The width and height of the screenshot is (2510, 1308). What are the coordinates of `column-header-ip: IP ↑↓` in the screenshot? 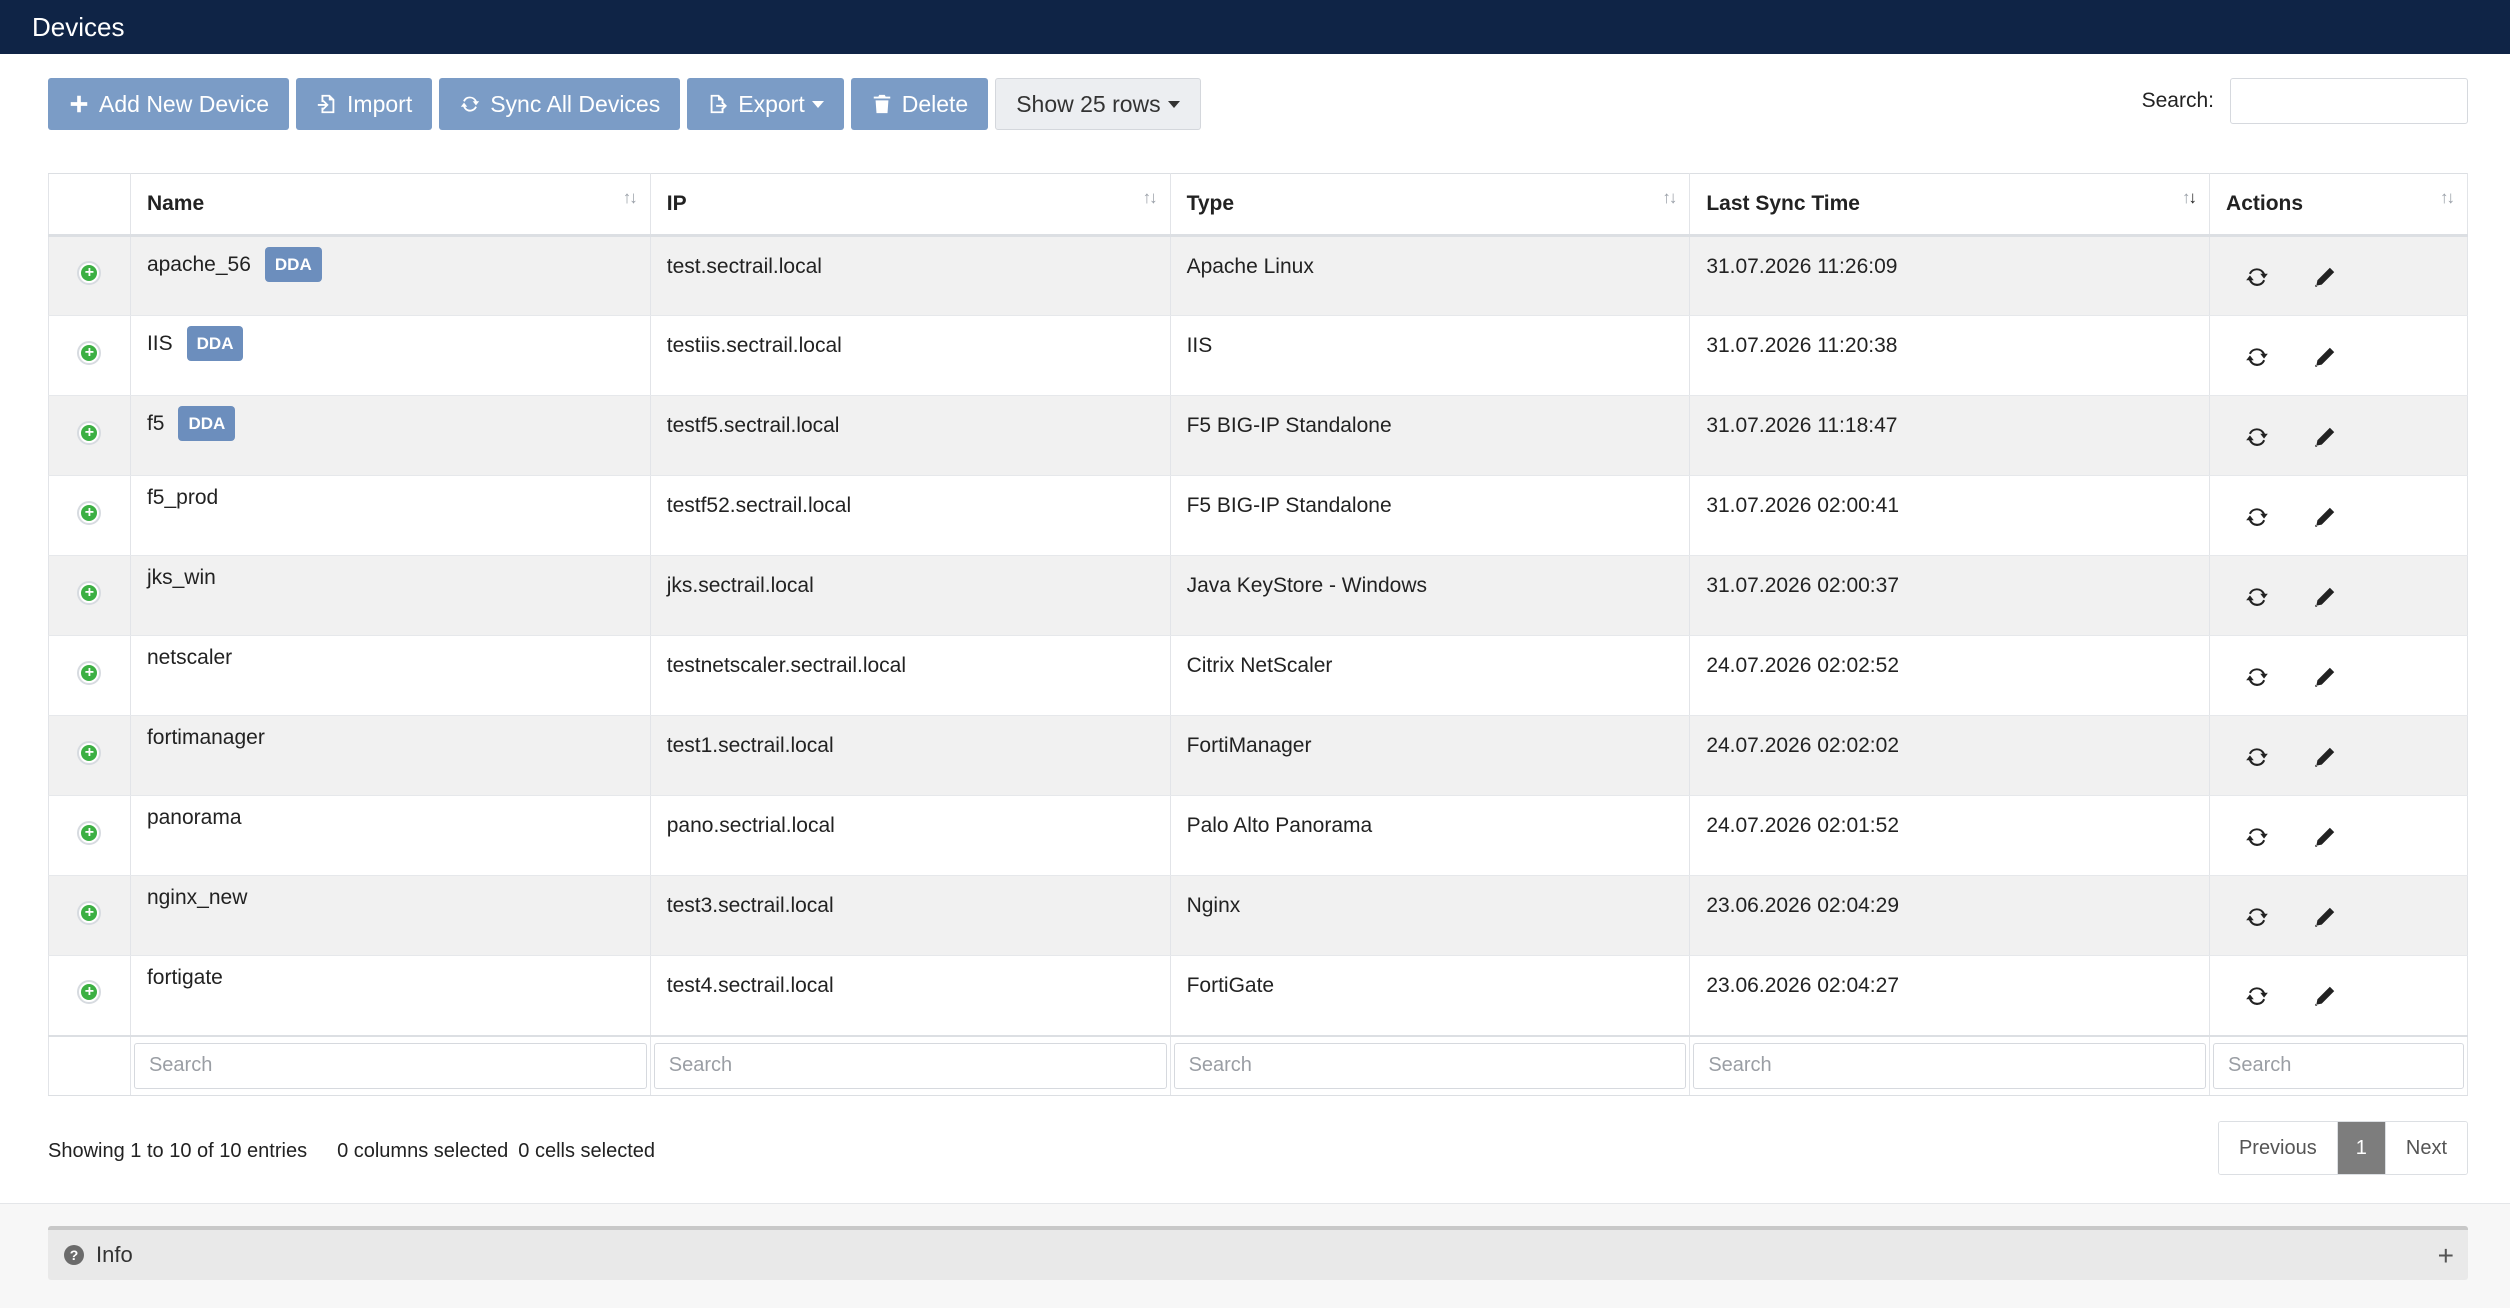 It's located at (910, 205).